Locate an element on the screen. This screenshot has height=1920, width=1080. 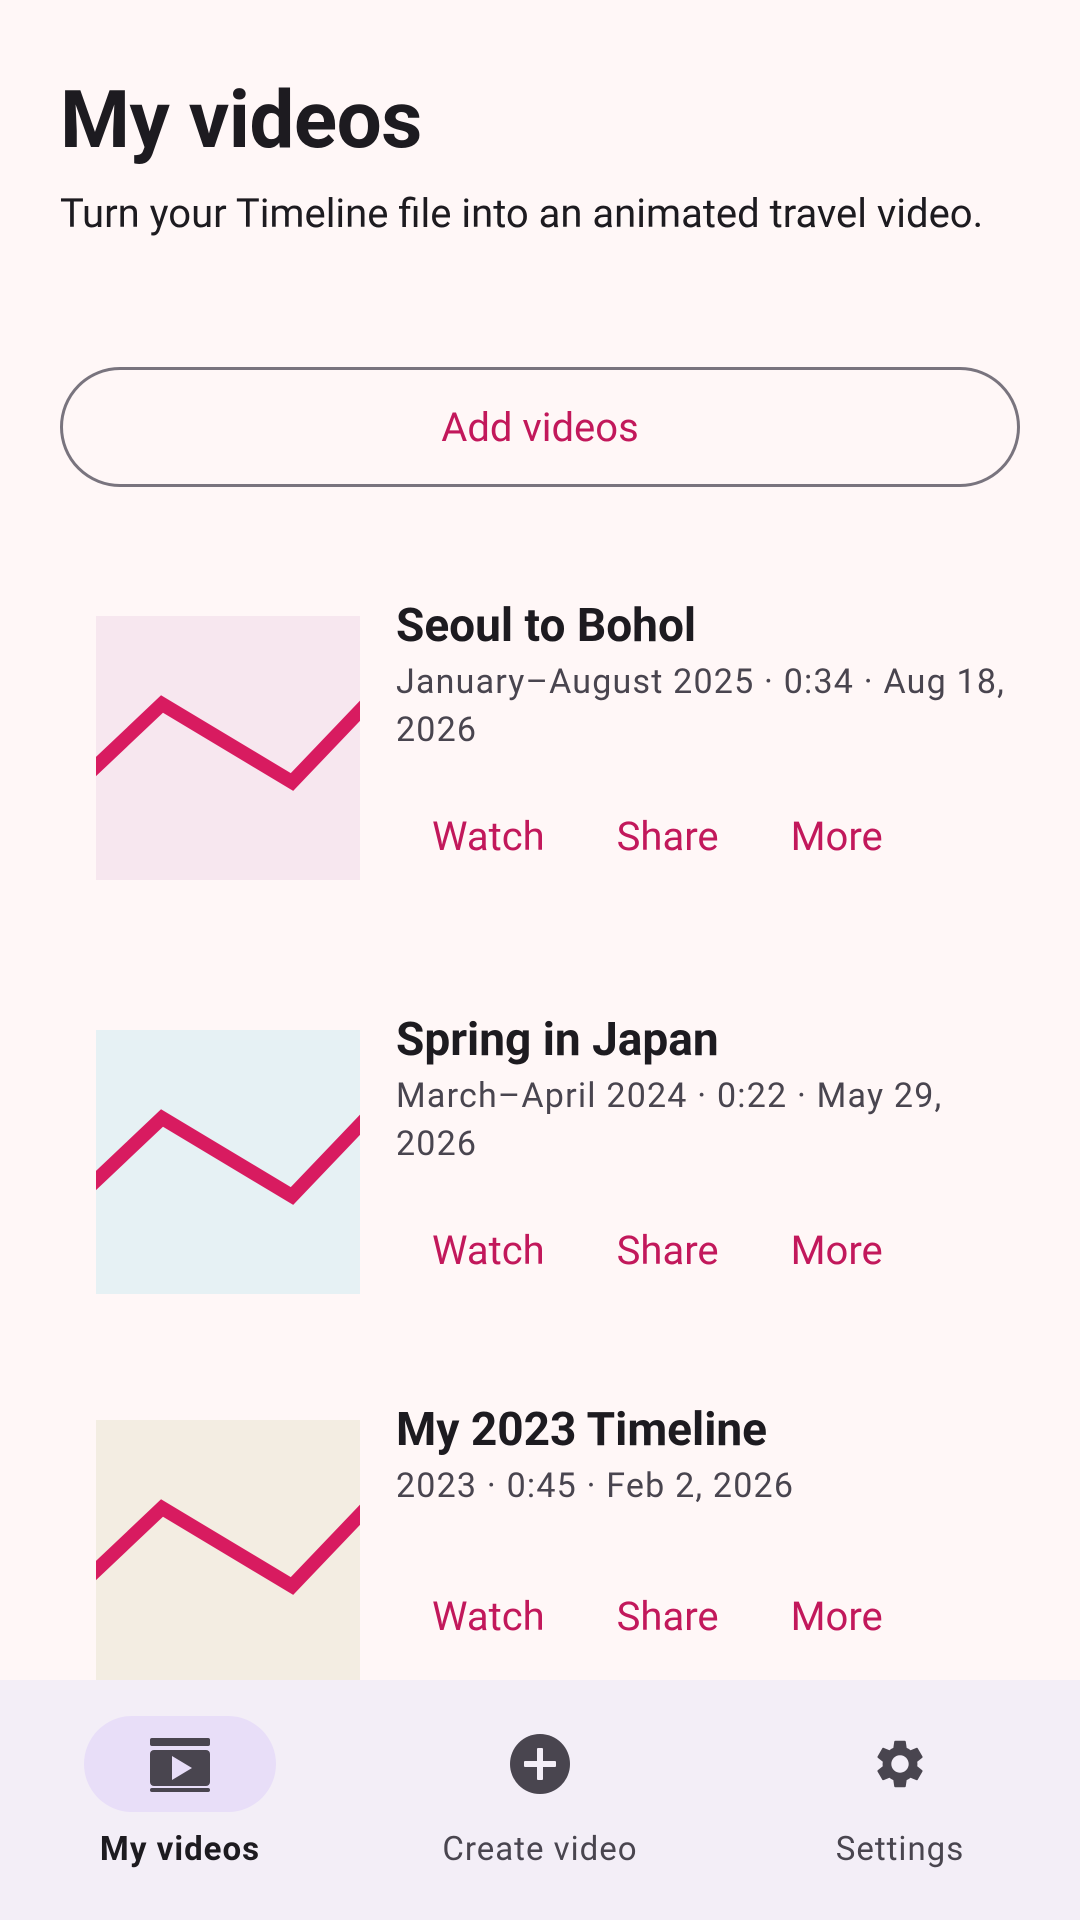
nav-active-indicator is located at coordinates (180, 1764).